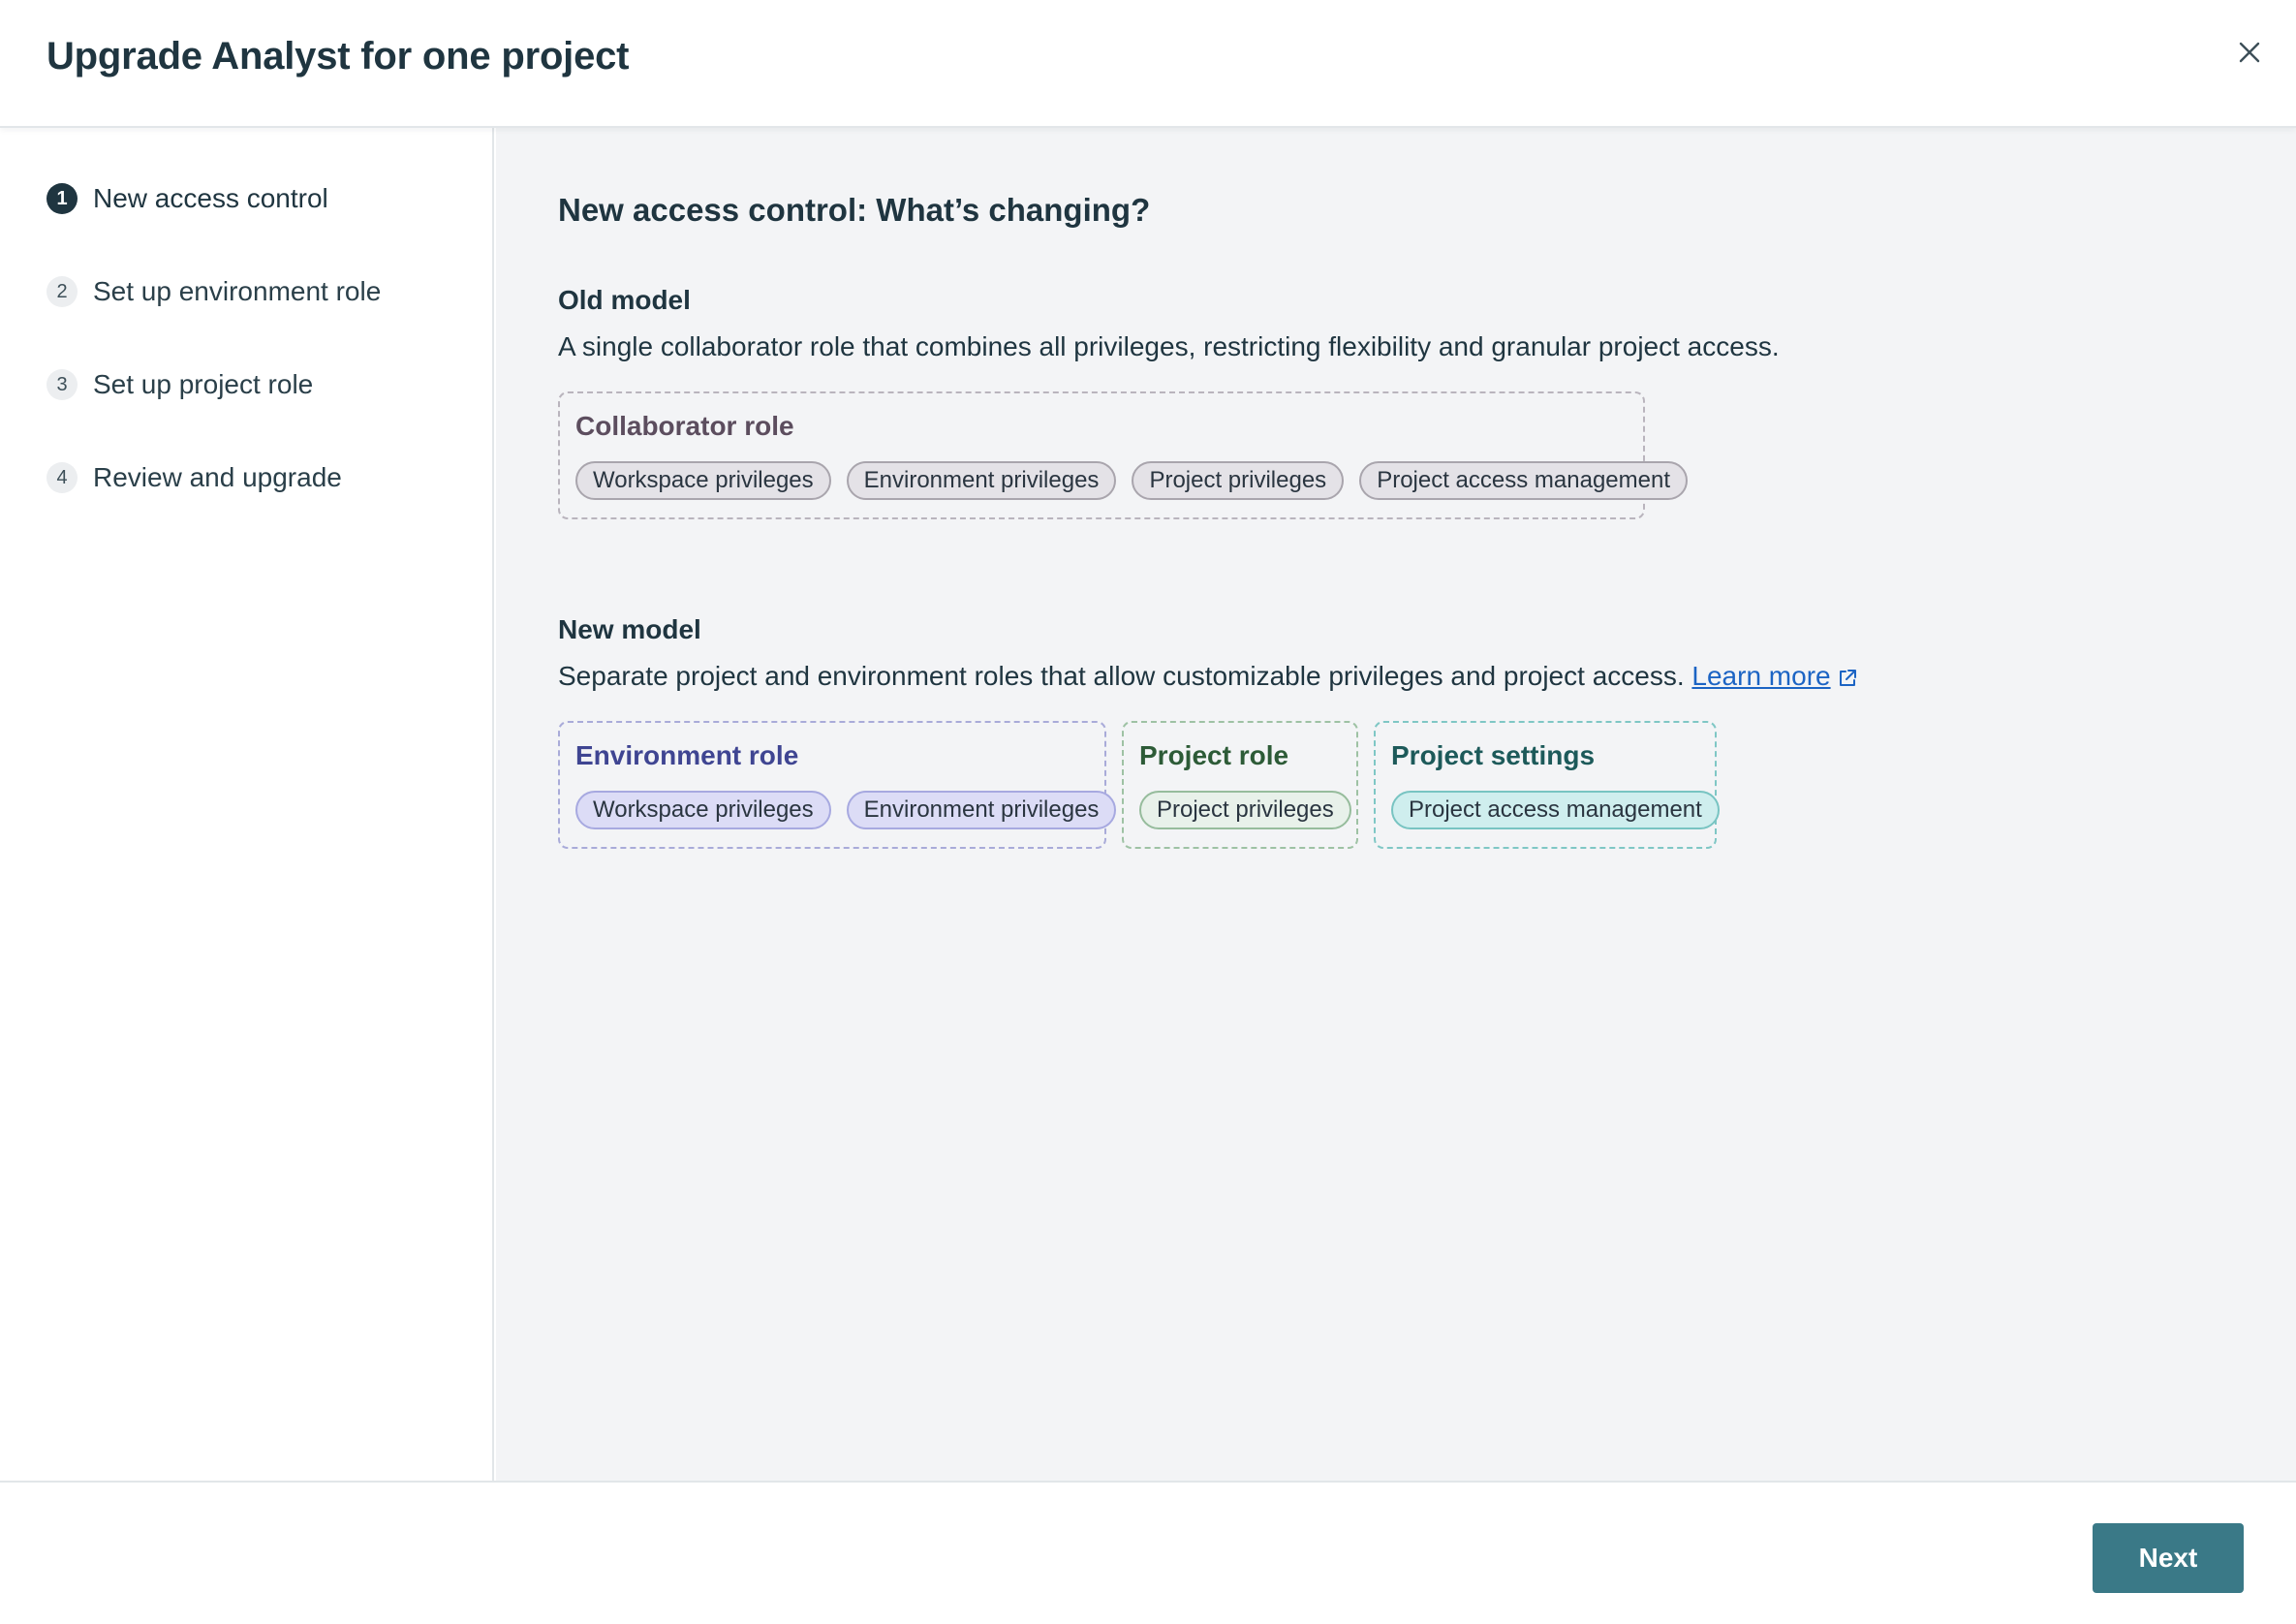 This screenshot has width=2296, height=1624. Describe the element at coordinates (684, 426) in the screenshot. I see `role-title: Collaborator role` at that location.